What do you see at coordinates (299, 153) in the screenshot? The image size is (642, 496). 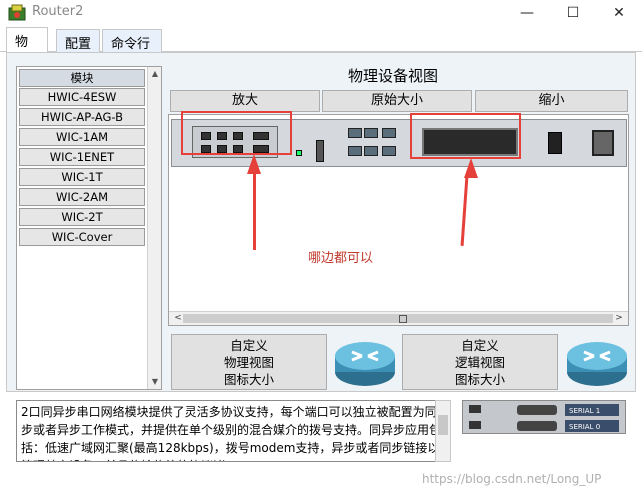 I see `status-led-icon` at bounding box center [299, 153].